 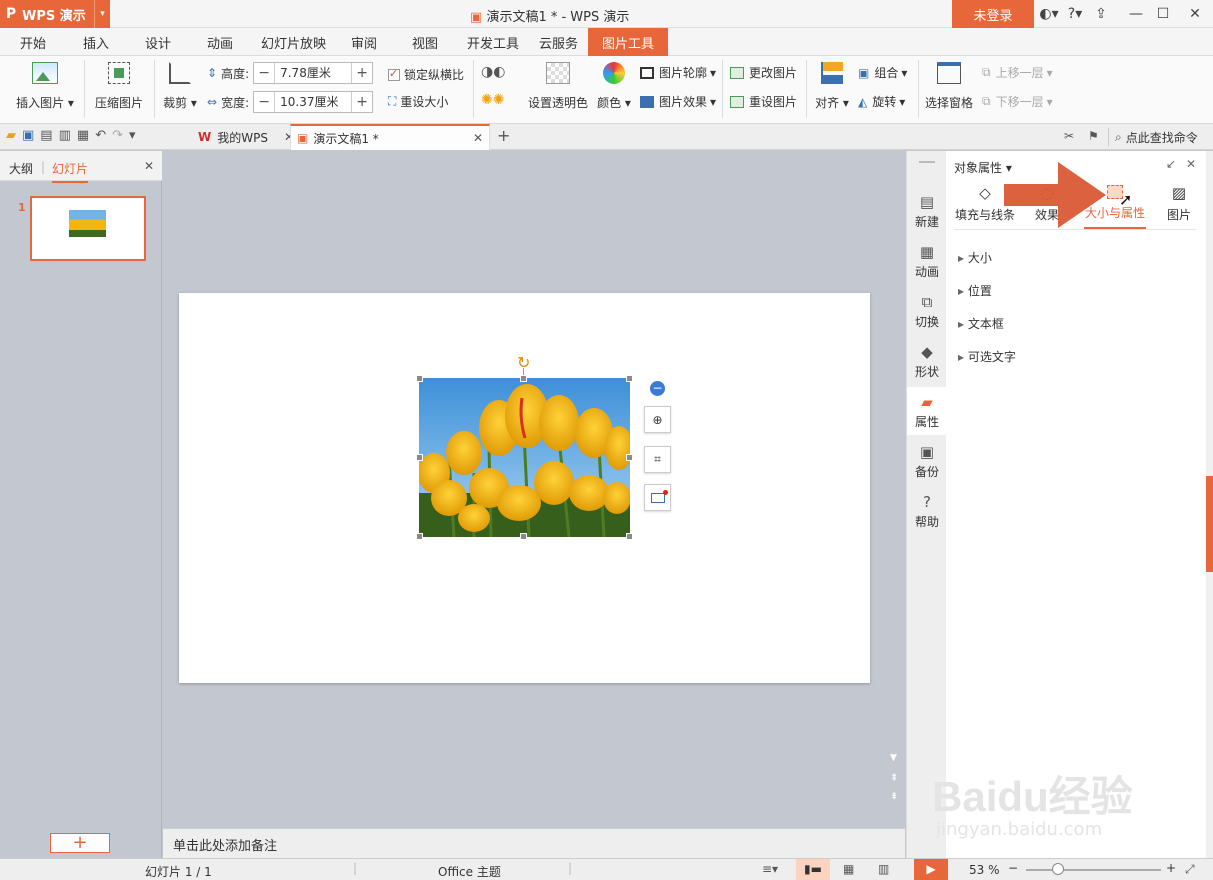 What do you see at coordinates (1191, 164) in the screenshot?
I see `close-panel-icon: ✕` at bounding box center [1191, 164].